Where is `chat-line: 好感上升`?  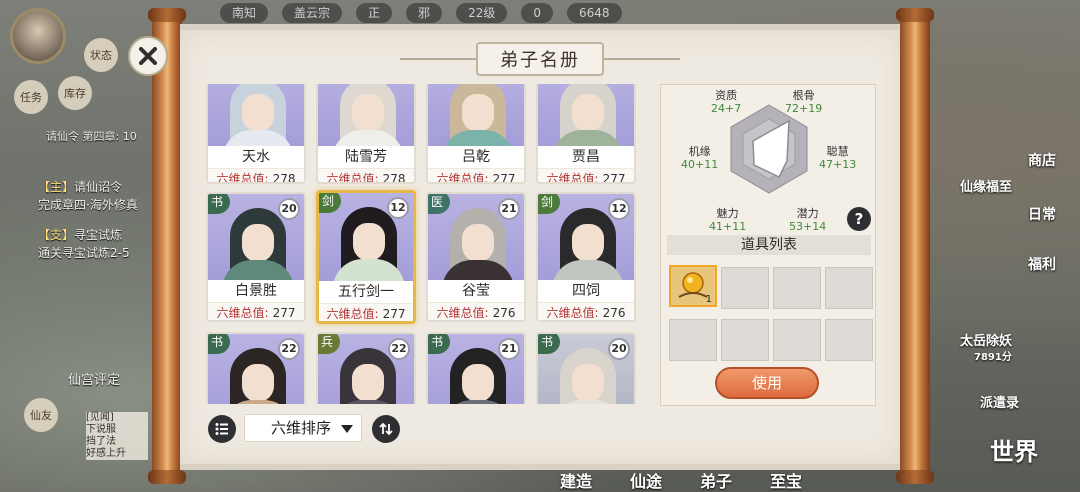 chat-line: 好感上升 is located at coordinates (106, 453).